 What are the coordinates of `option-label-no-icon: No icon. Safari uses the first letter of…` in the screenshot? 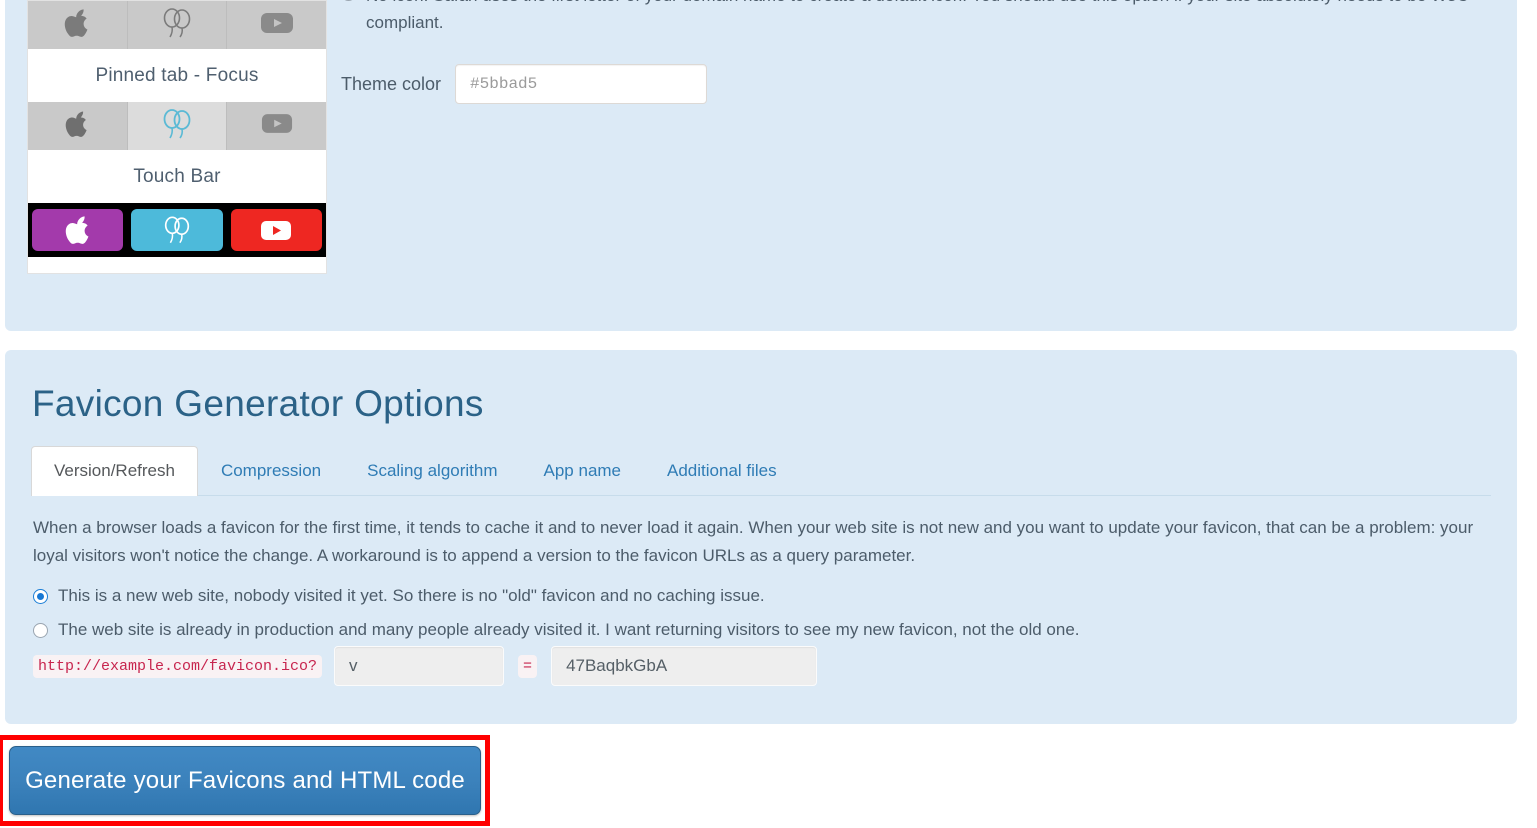 It's located at (917, 16).